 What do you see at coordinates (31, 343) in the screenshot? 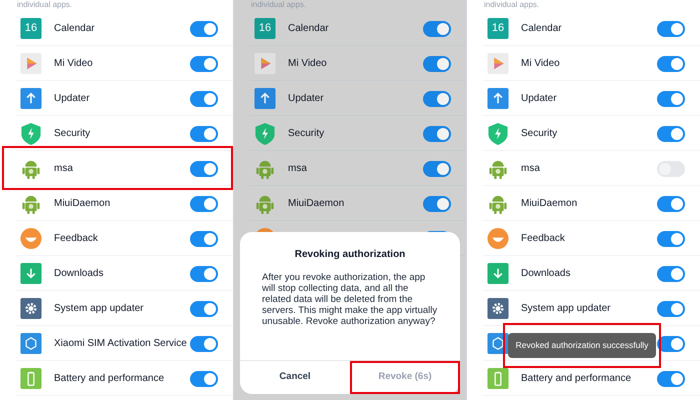
I see `sim-icon` at bounding box center [31, 343].